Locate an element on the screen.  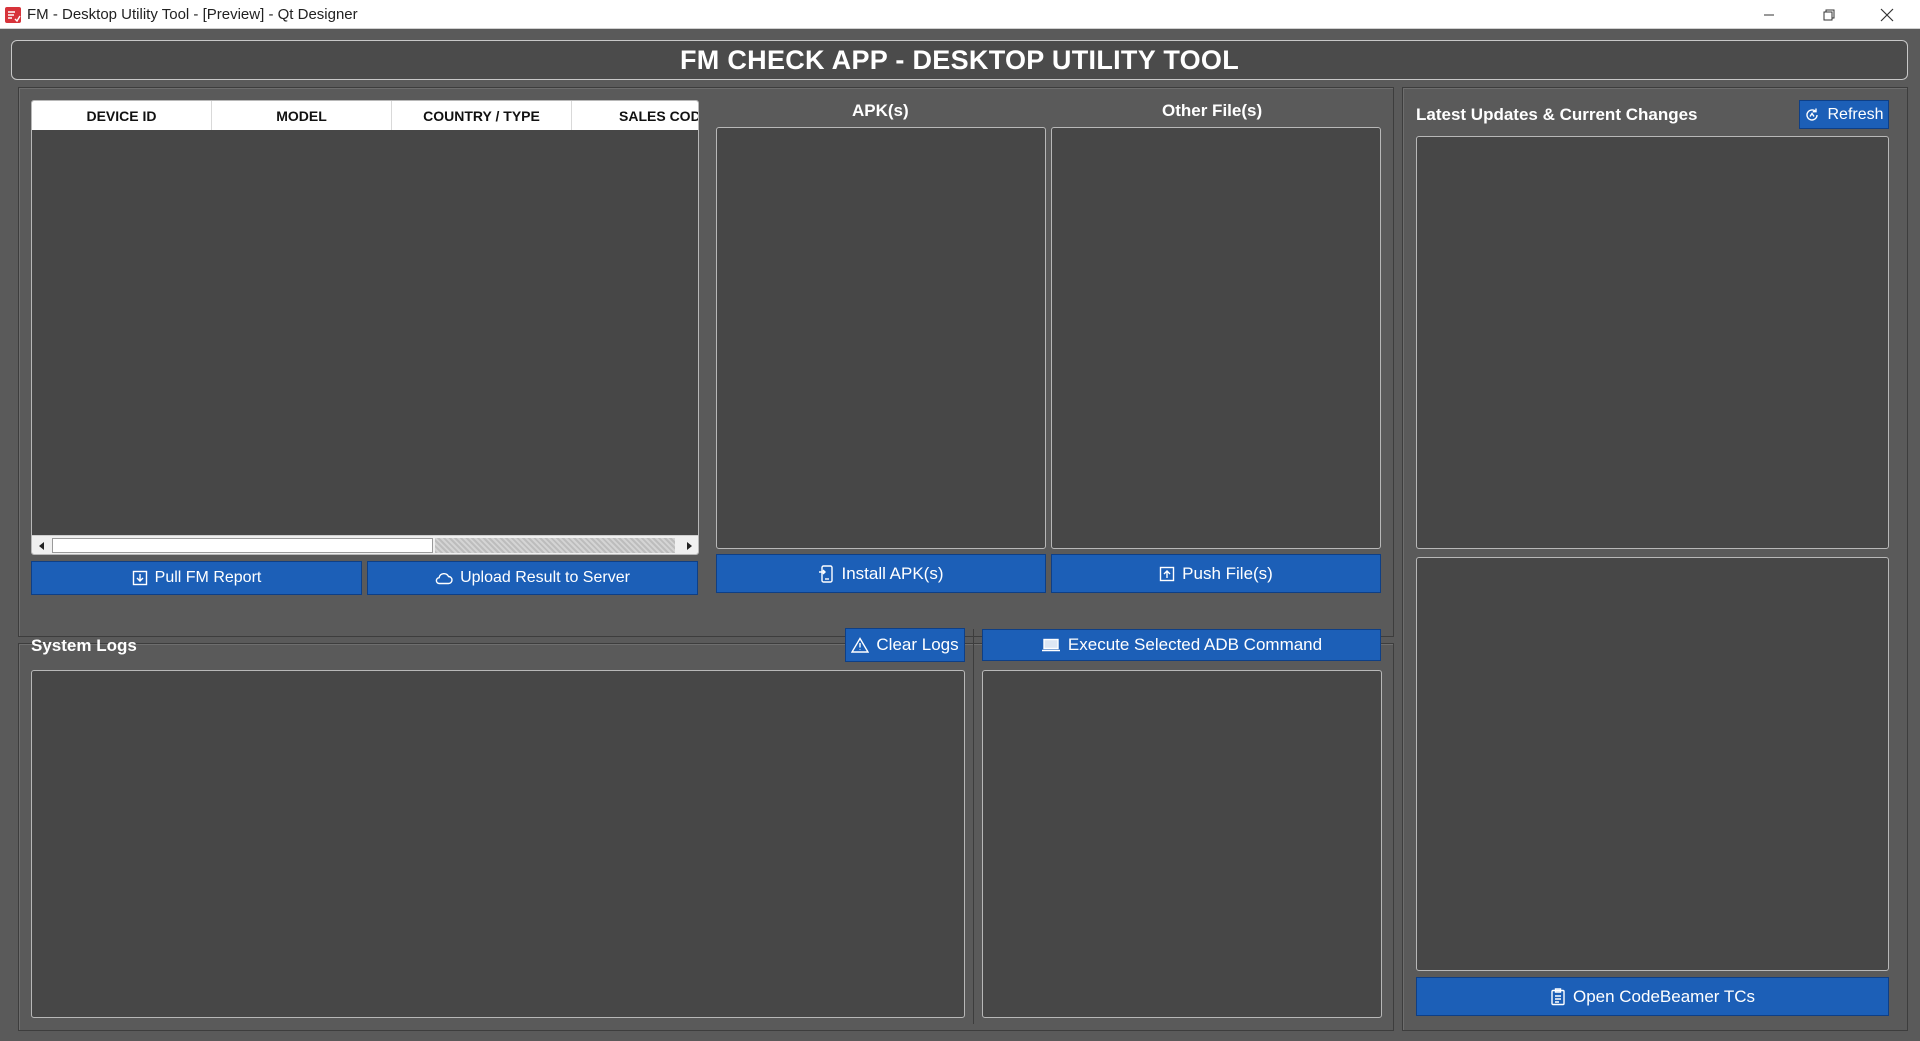
minimize-button is located at coordinates (1769, 14).